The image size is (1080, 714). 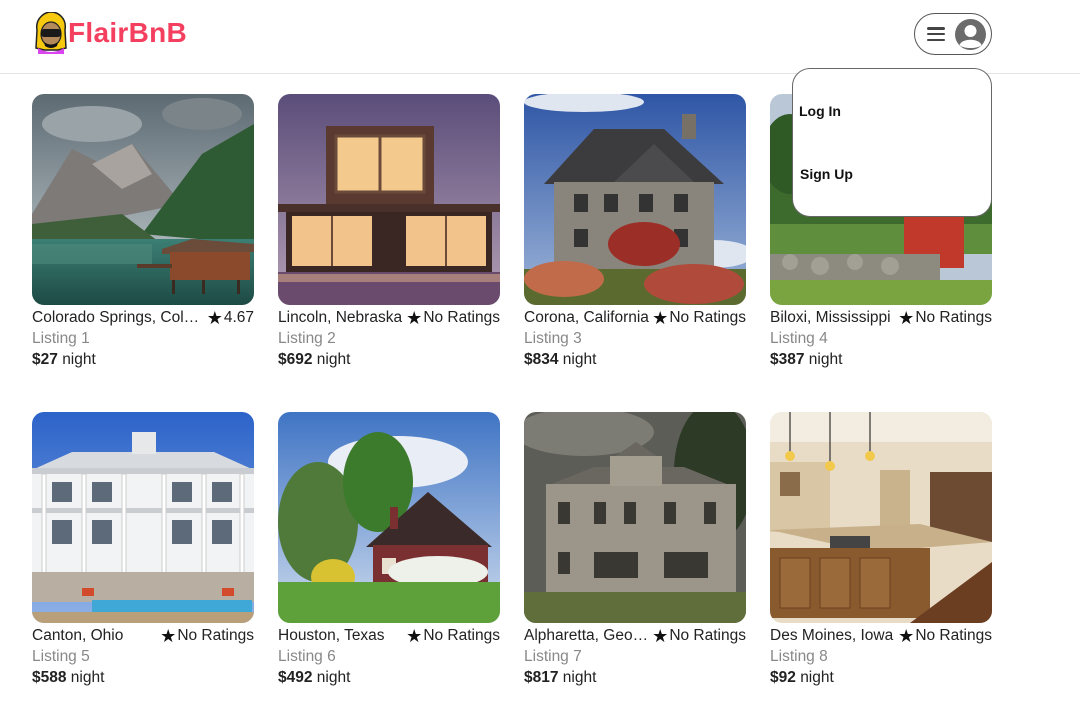 What do you see at coordinates (49, 677) in the screenshot?
I see `listing-price-amount: $588` at bounding box center [49, 677].